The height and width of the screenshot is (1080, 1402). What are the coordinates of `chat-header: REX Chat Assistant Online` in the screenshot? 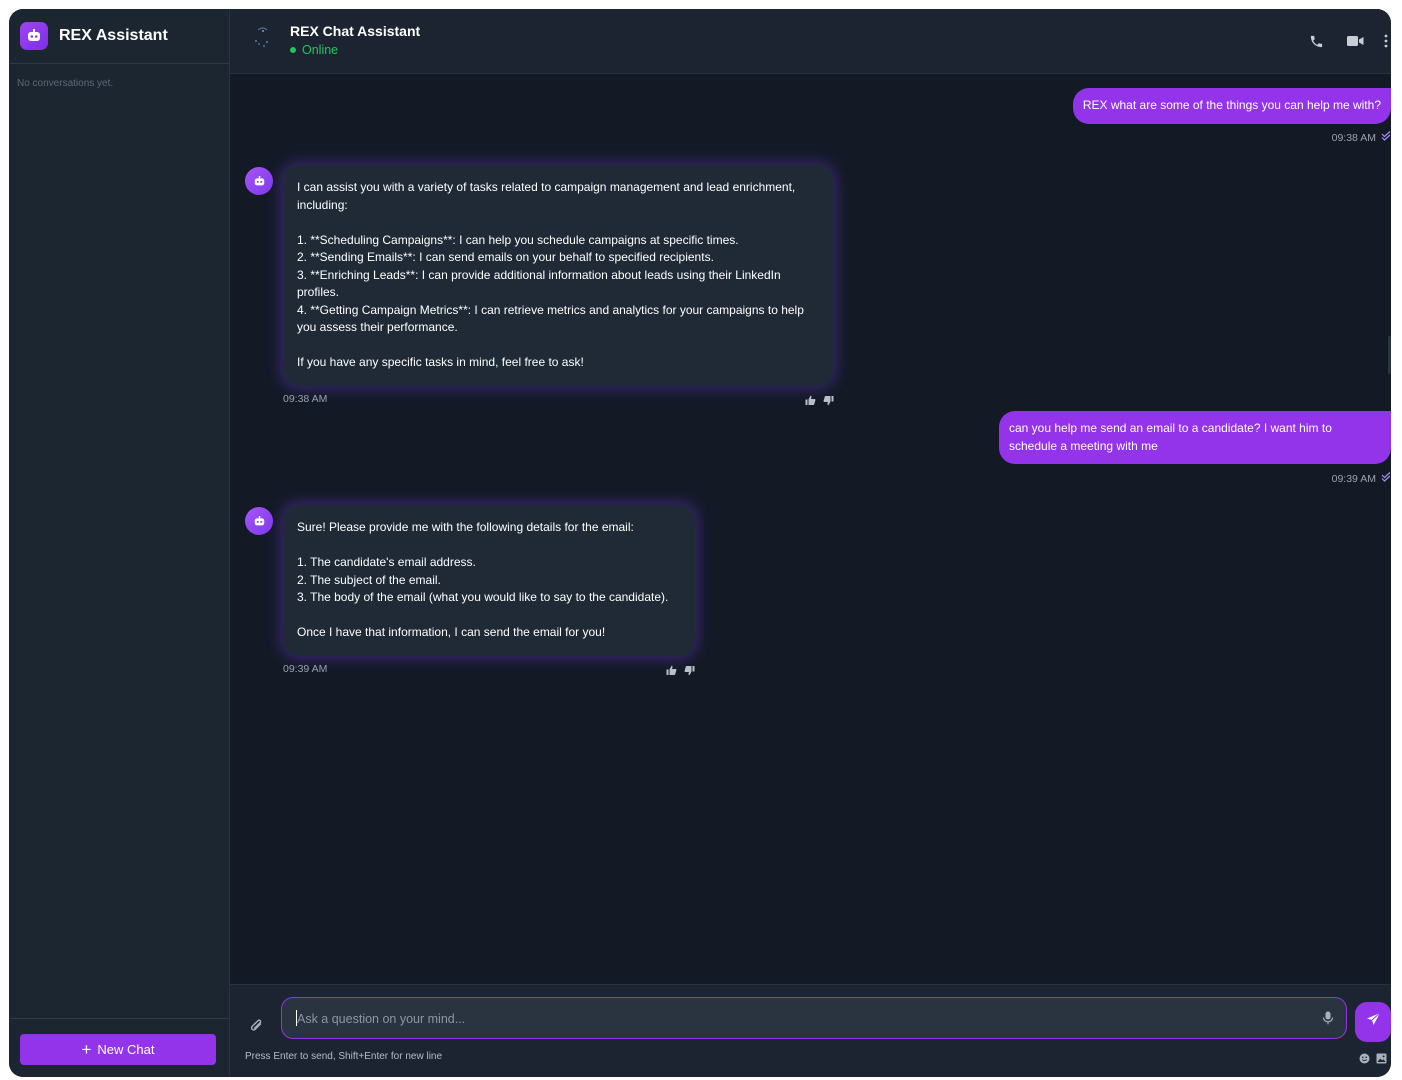 It's located at (810, 41).